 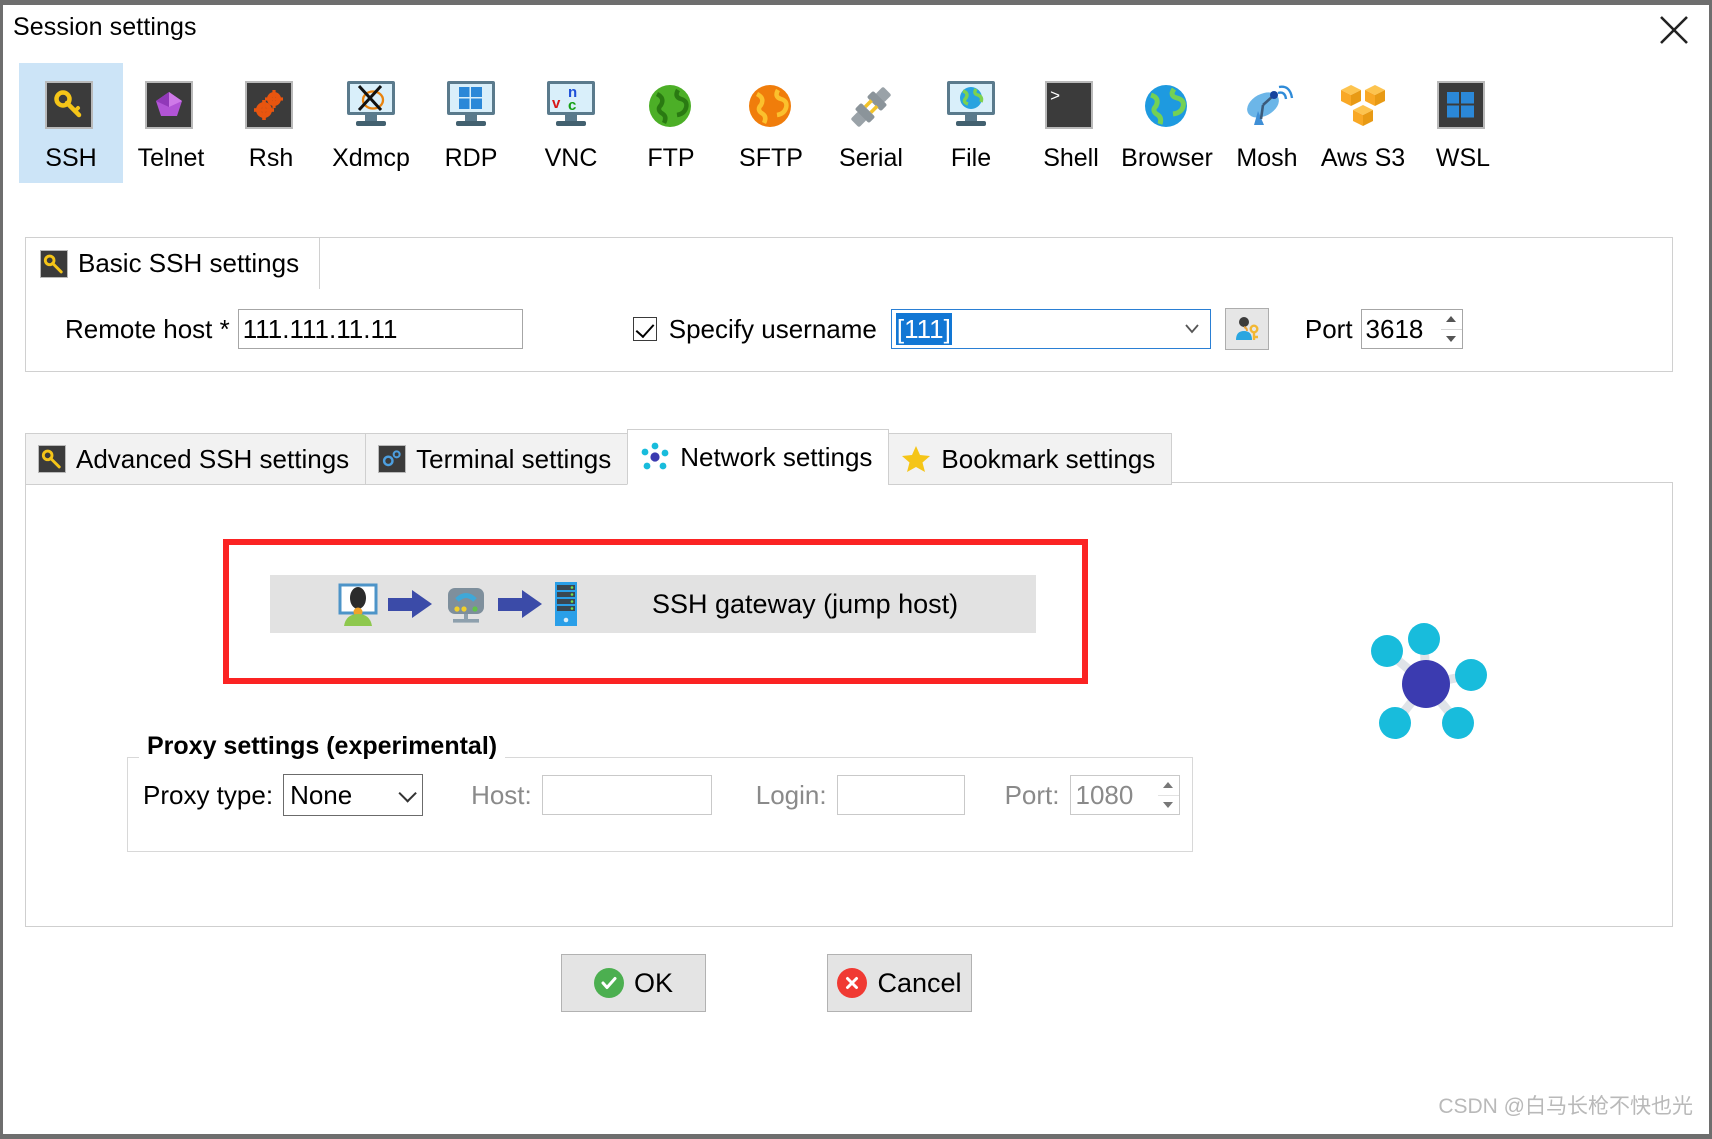 What do you see at coordinates (466, 604) in the screenshot?
I see `gateway-device-icon` at bounding box center [466, 604].